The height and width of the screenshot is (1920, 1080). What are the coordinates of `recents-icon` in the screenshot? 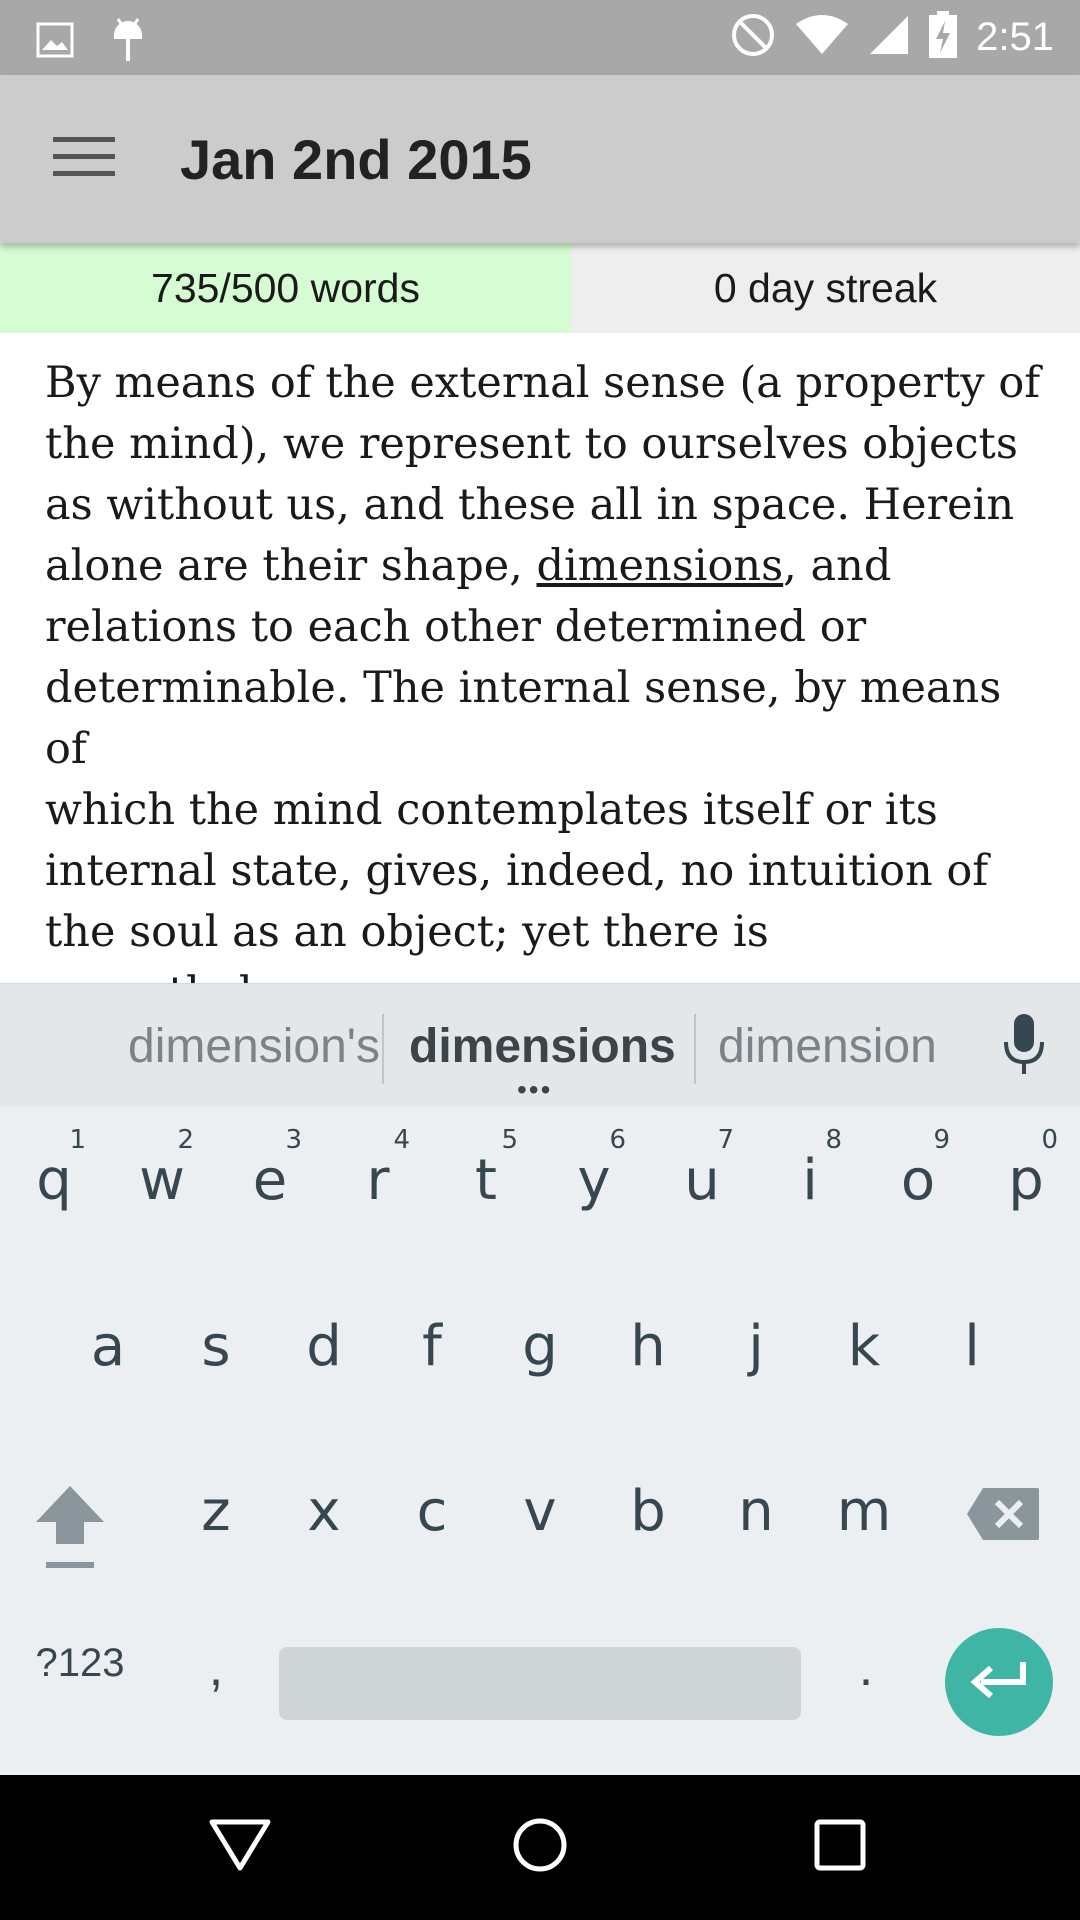 It's located at (840, 1847).